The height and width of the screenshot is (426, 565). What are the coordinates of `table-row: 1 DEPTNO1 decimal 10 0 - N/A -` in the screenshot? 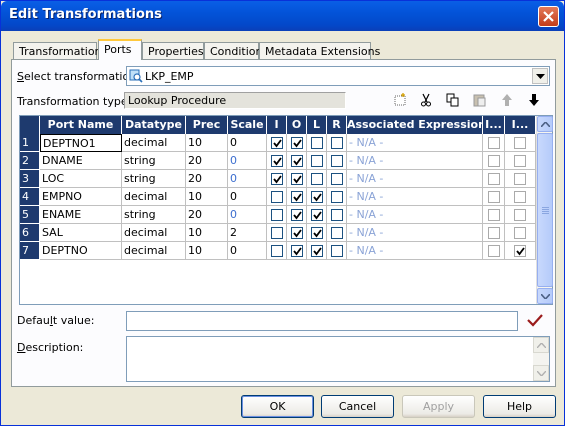 It's located at (278, 143).